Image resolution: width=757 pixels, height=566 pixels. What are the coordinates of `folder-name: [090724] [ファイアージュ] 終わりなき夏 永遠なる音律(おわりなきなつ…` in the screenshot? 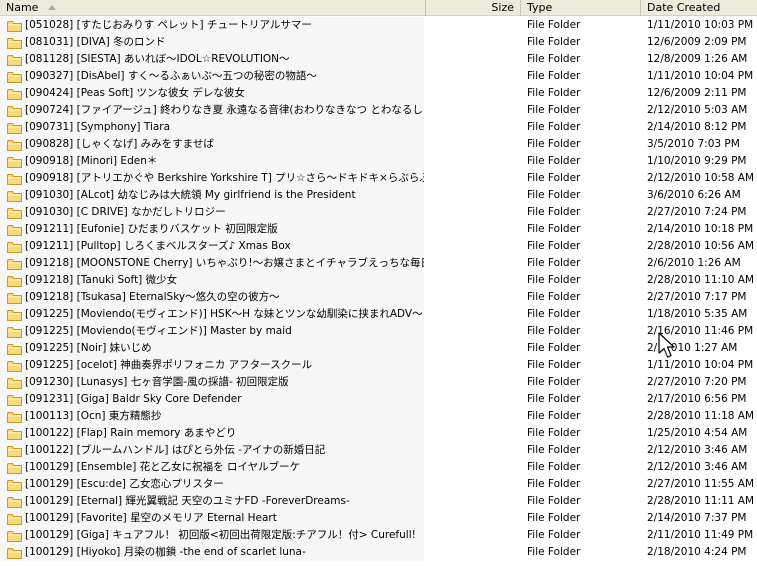 It's located at (224, 110).